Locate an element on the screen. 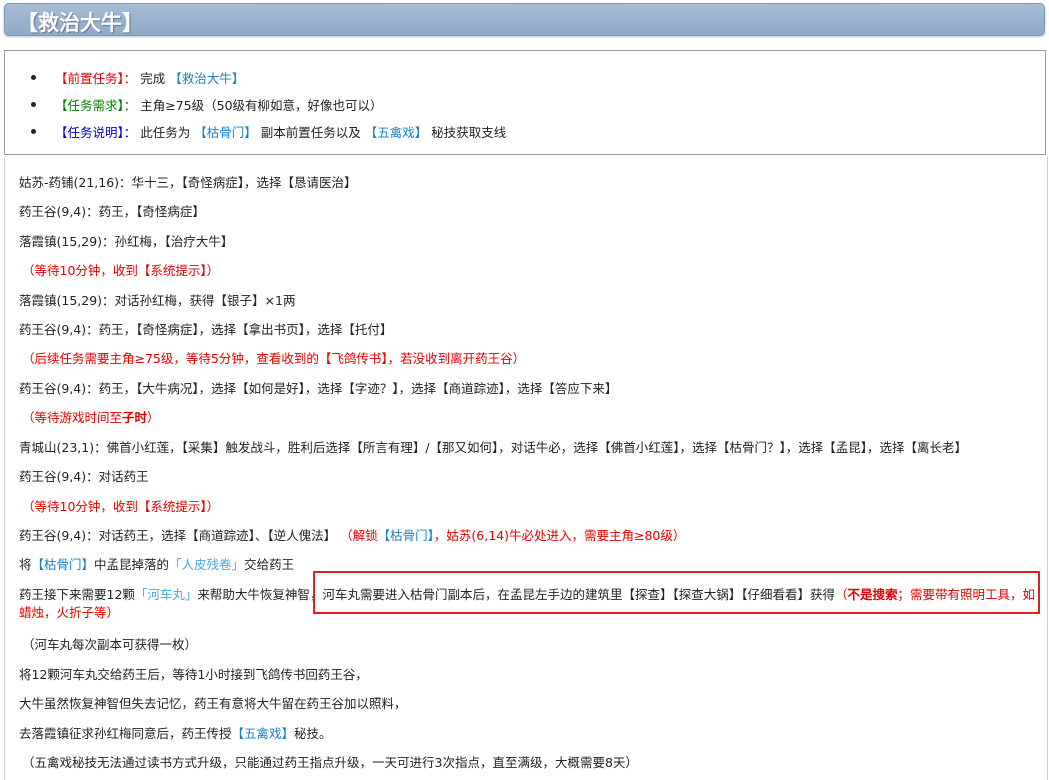 This screenshot has height=780, width=1049. step-9-note-a: （解锁 is located at coordinates (359, 535).